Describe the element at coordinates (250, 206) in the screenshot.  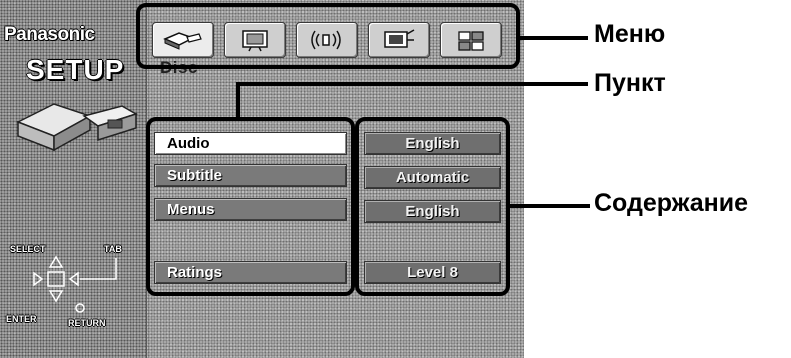
I see `item-callout-frame` at that location.